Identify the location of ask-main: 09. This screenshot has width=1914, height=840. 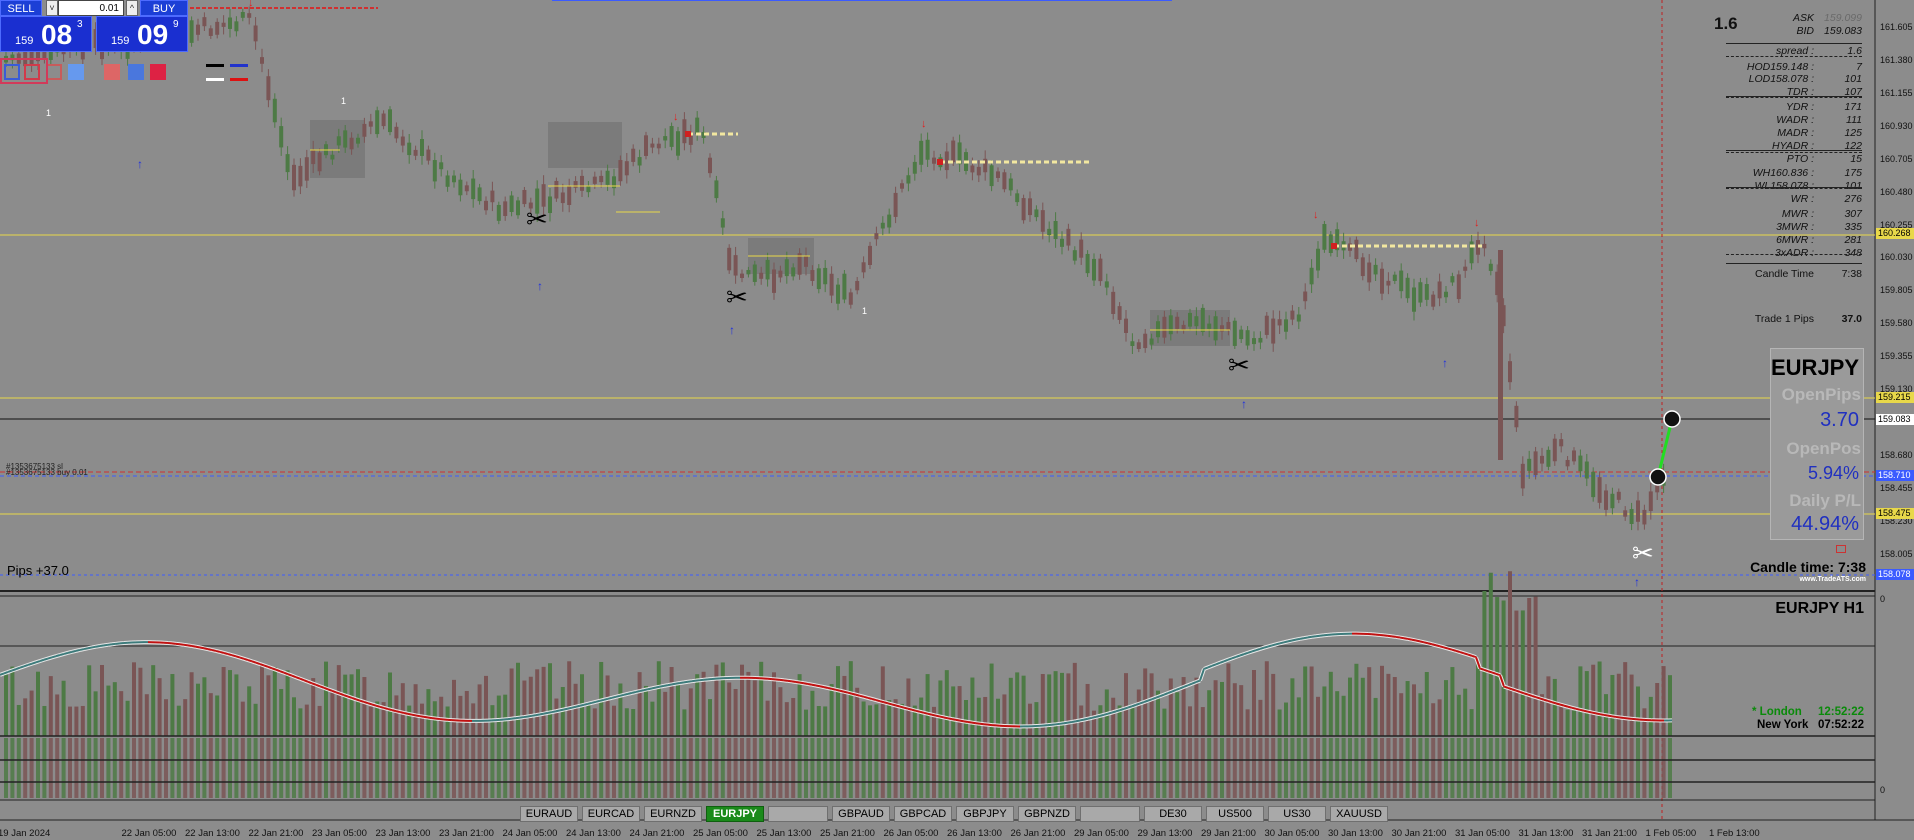
(153, 34).